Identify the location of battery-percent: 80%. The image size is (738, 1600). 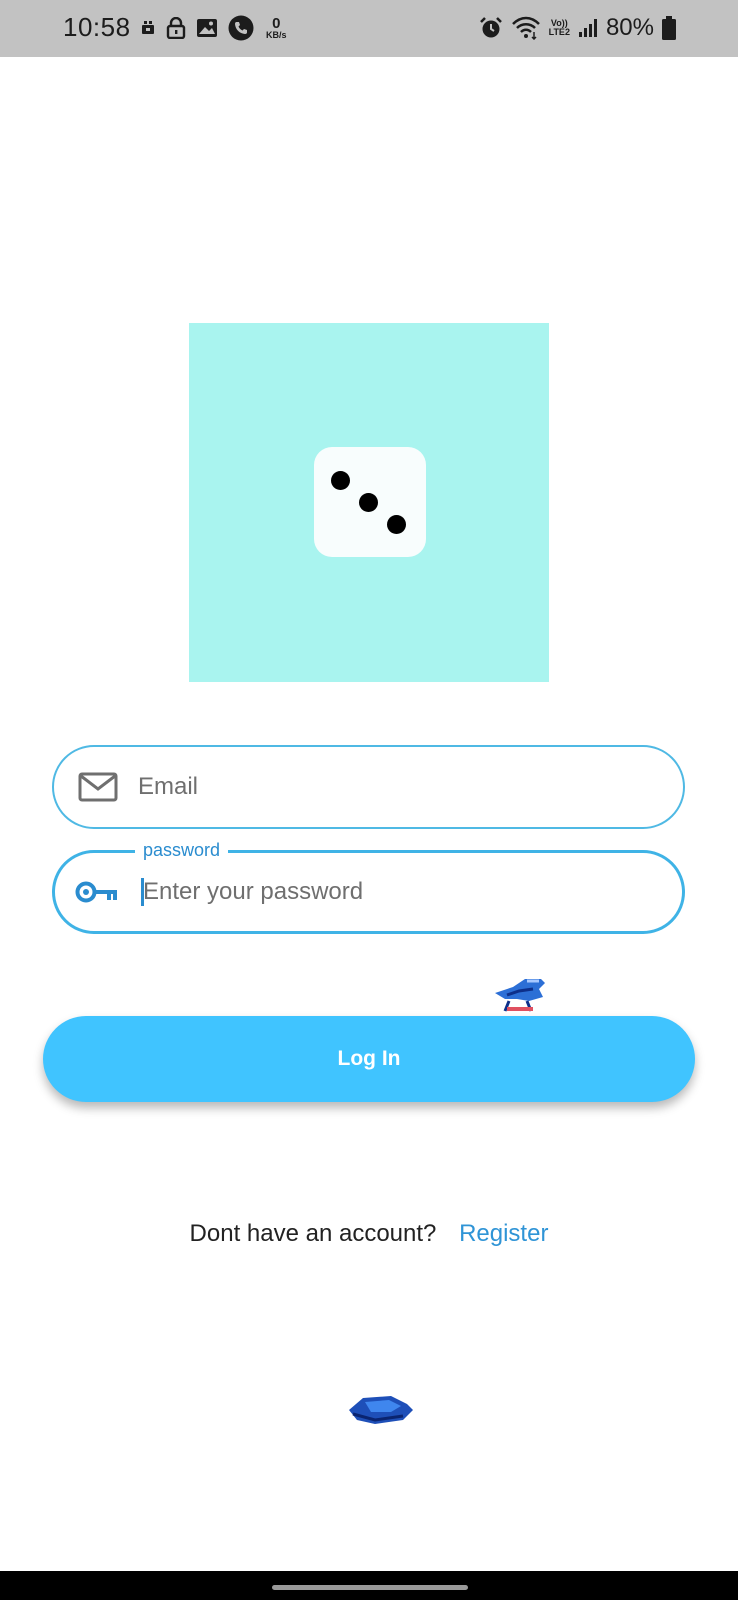
(629, 27).